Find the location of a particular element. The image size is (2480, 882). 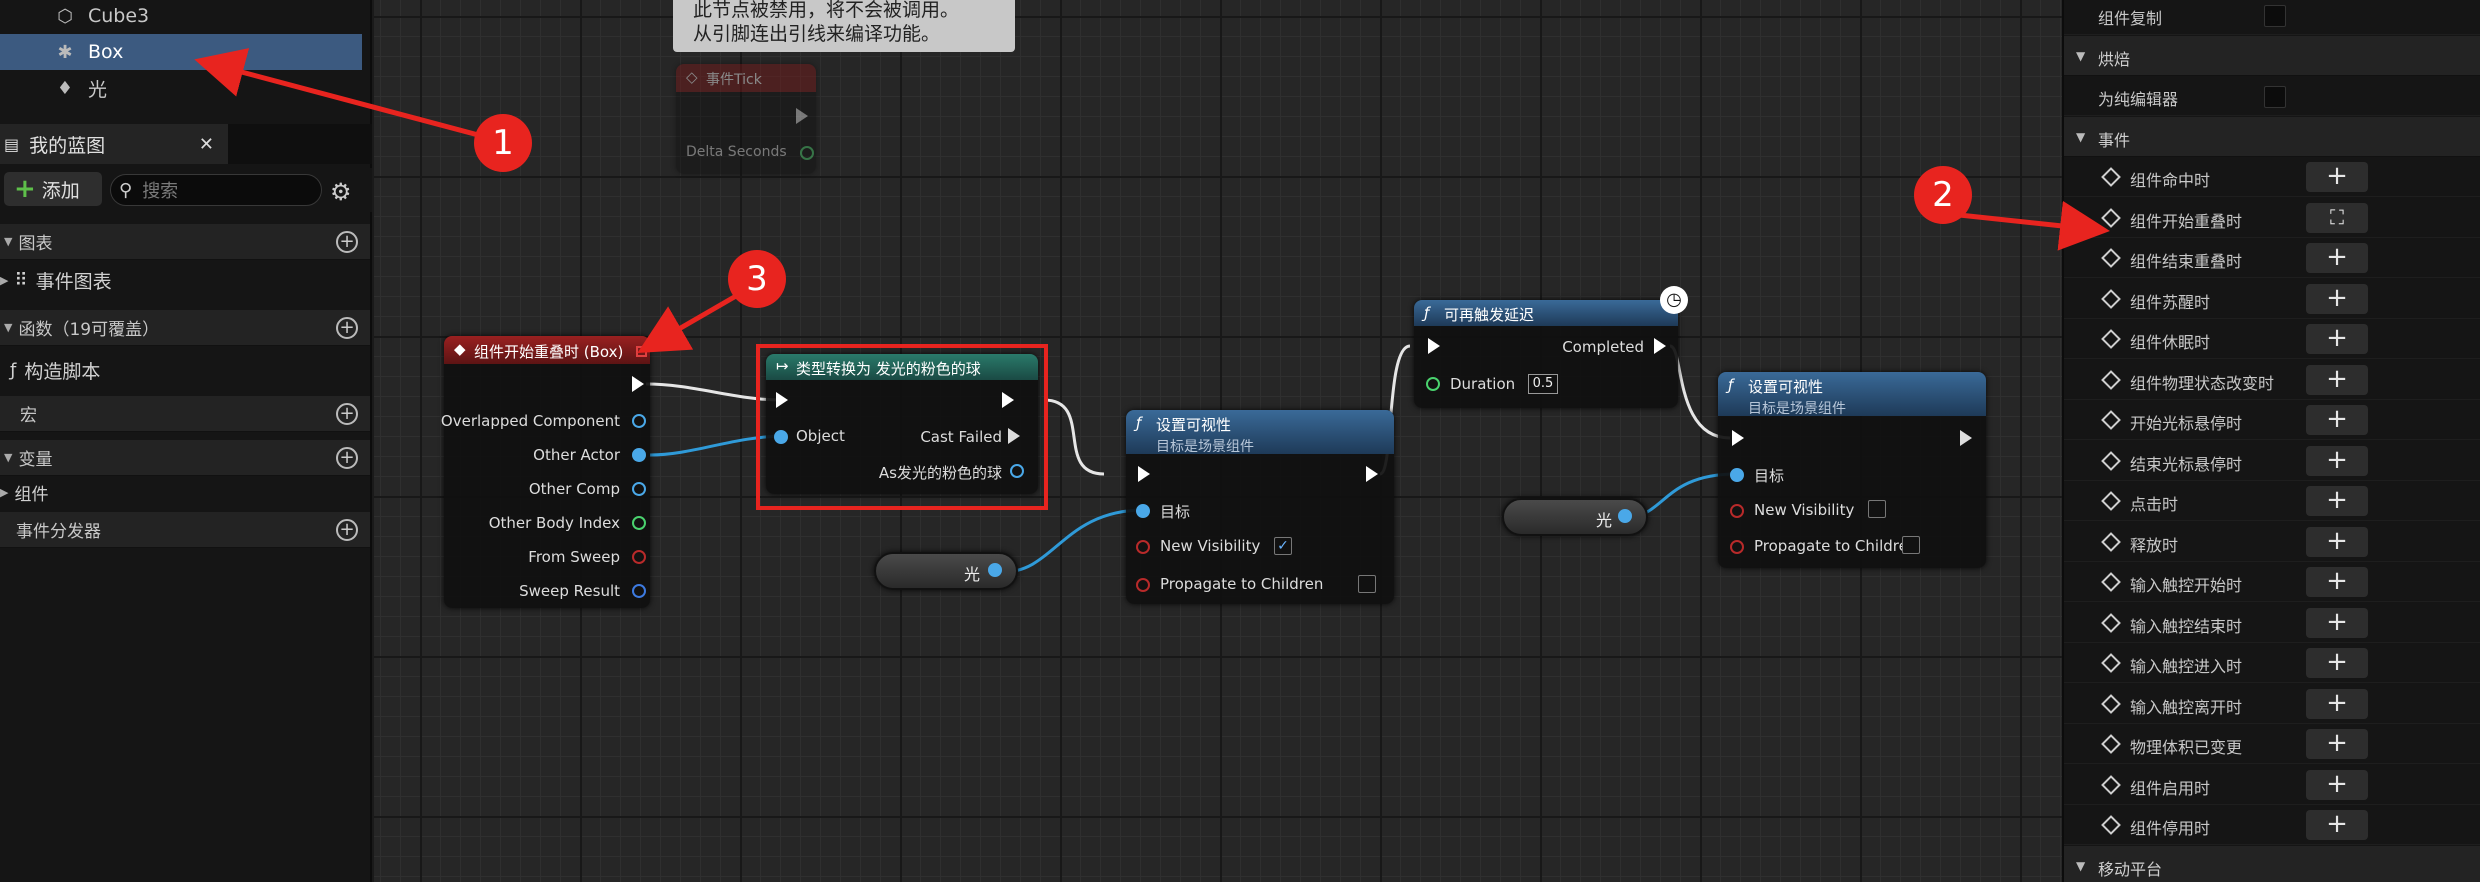

annotation-marker-2: 2 is located at coordinates (1943, 195).